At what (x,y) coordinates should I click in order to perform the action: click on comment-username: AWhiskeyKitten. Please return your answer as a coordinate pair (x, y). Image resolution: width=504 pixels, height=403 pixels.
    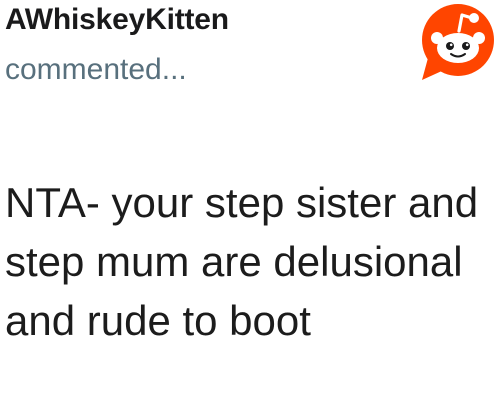
    Looking at the image, I should click on (117, 20).